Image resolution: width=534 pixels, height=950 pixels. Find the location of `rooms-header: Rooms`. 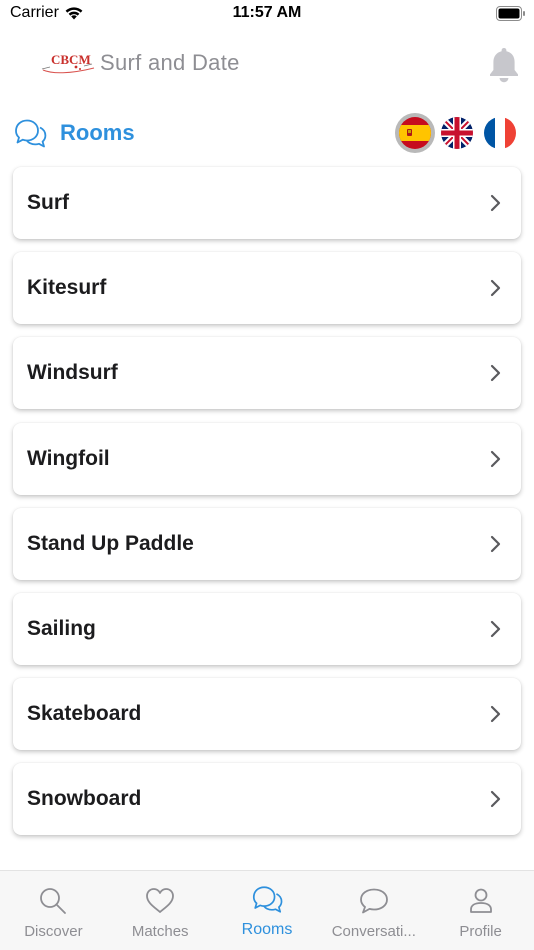

rooms-header: Rooms is located at coordinates (267, 134).